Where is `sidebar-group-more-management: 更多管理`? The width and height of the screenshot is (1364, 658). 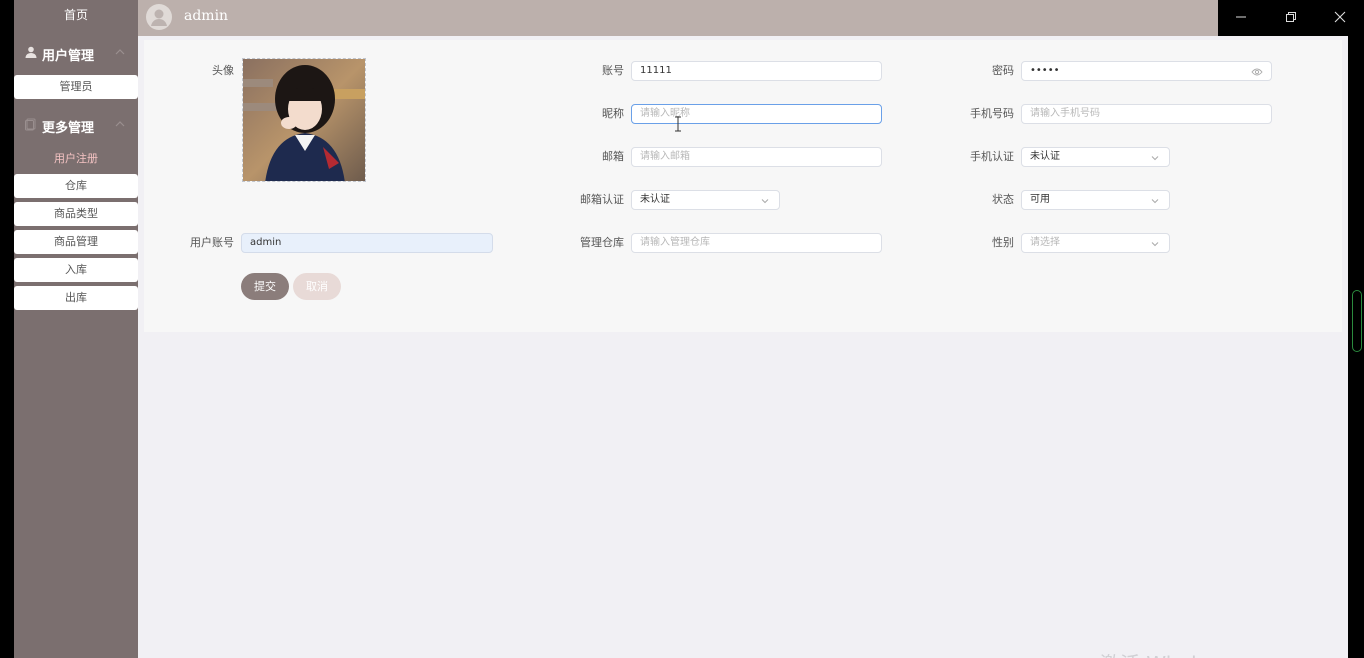
sidebar-group-more-management: 更多管理 is located at coordinates (76, 125).